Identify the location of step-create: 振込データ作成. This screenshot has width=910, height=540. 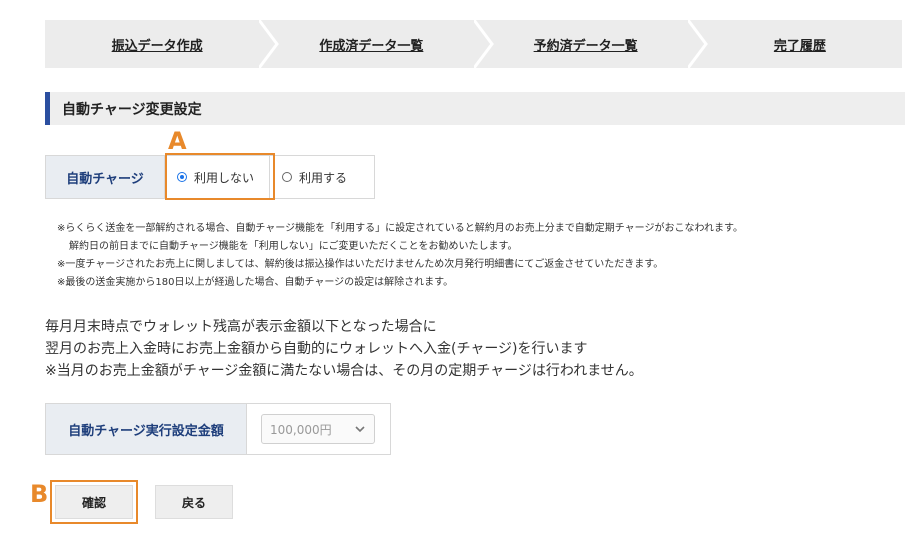
(152, 44).